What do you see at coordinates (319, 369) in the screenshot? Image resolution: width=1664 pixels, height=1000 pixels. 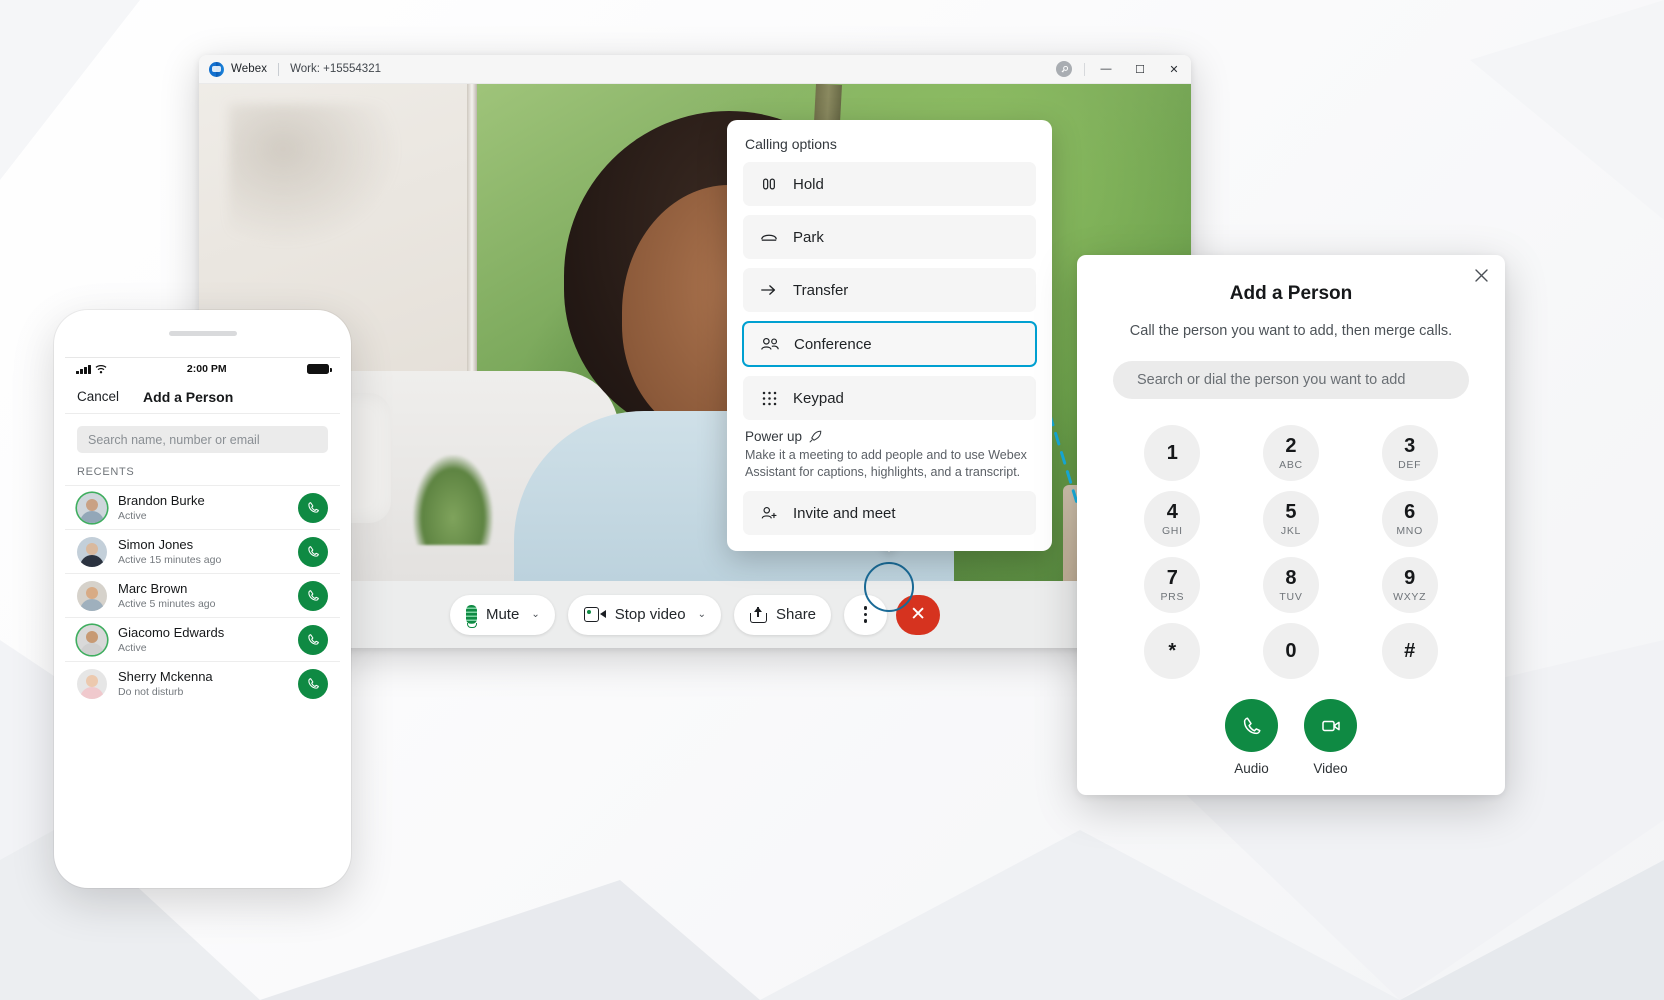 I see `battery-icon` at bounding box center [319, 369].